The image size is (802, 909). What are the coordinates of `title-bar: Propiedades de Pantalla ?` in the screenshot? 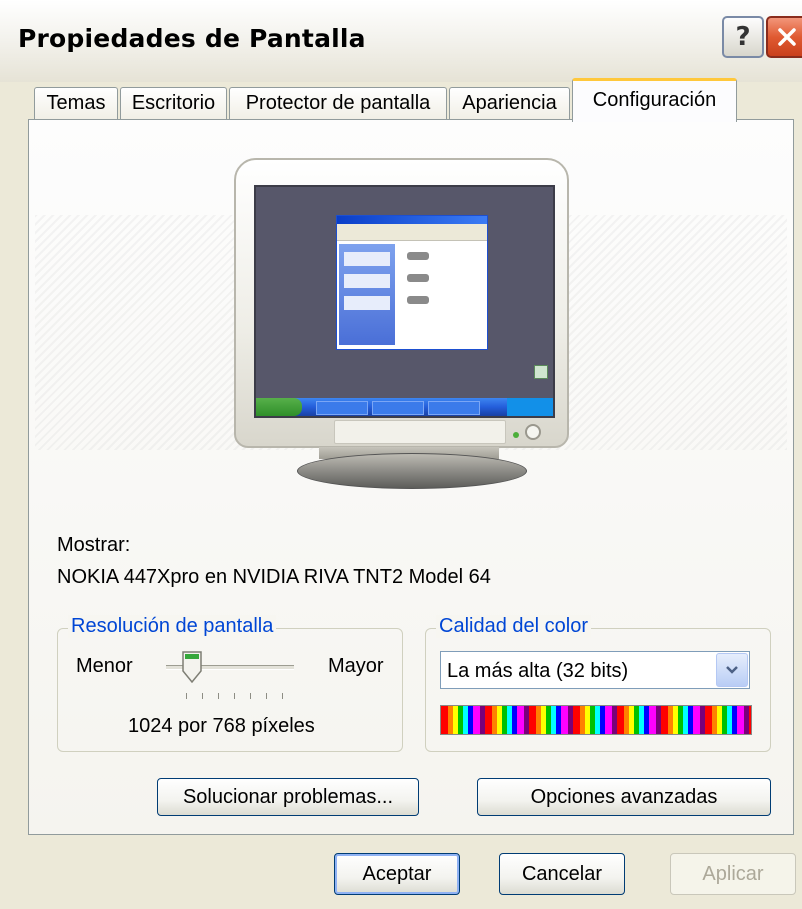 It's located at (401, 41).